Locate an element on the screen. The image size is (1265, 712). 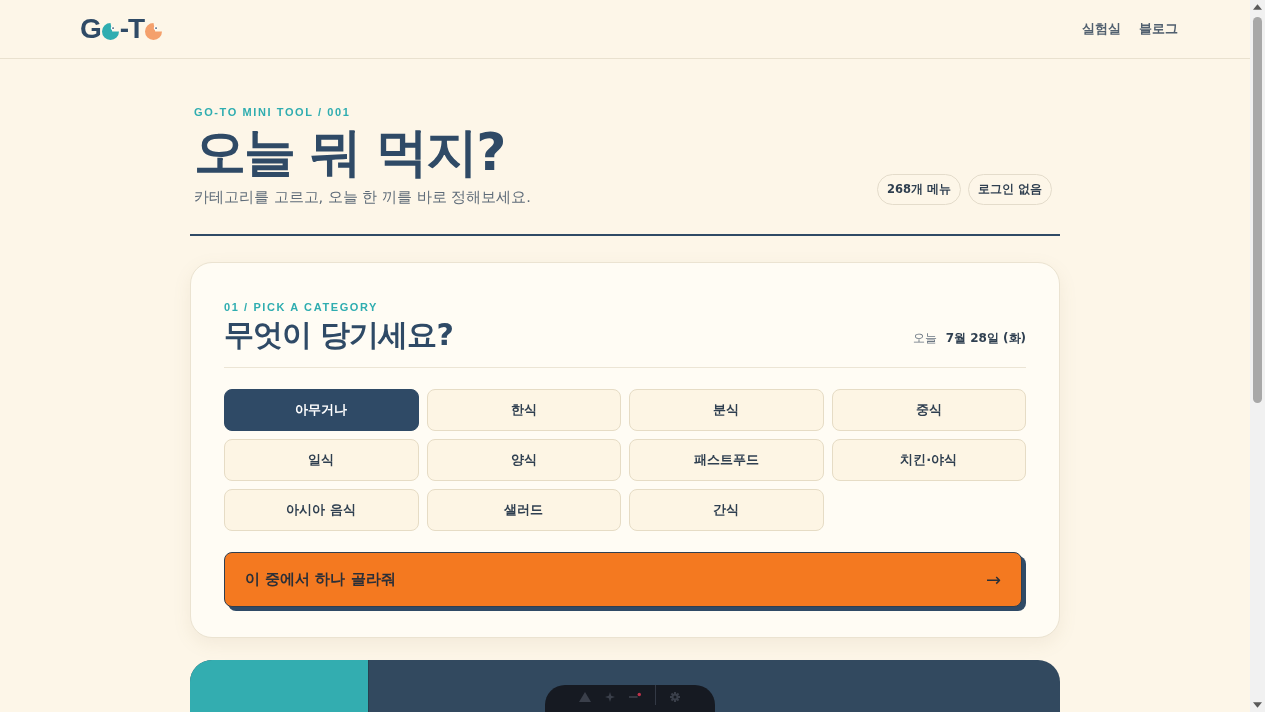
subtitle-text: 카테고리를 고르고, 오늘 한 끼를 바로 정해보세요. is located at coordinates (362, 197).